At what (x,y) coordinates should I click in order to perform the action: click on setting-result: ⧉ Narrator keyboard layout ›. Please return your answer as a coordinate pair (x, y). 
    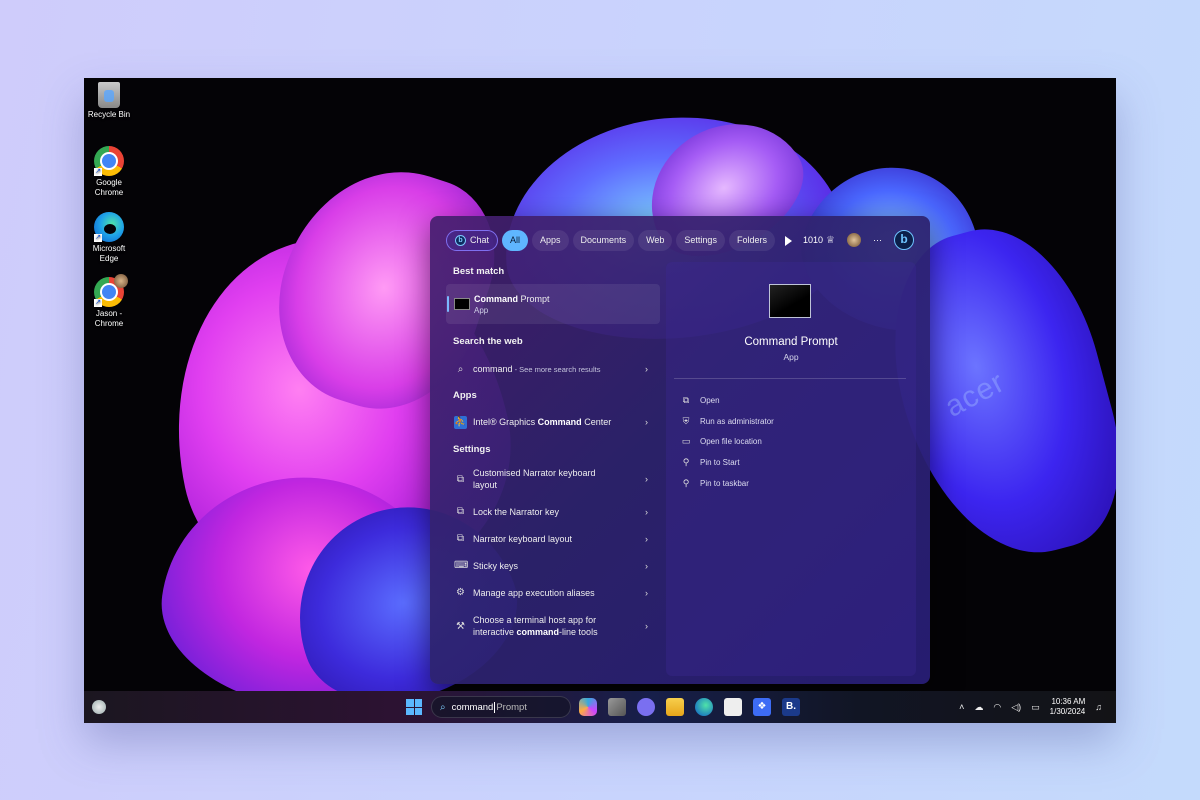
    Looking at the image, I should click on (553, 538).